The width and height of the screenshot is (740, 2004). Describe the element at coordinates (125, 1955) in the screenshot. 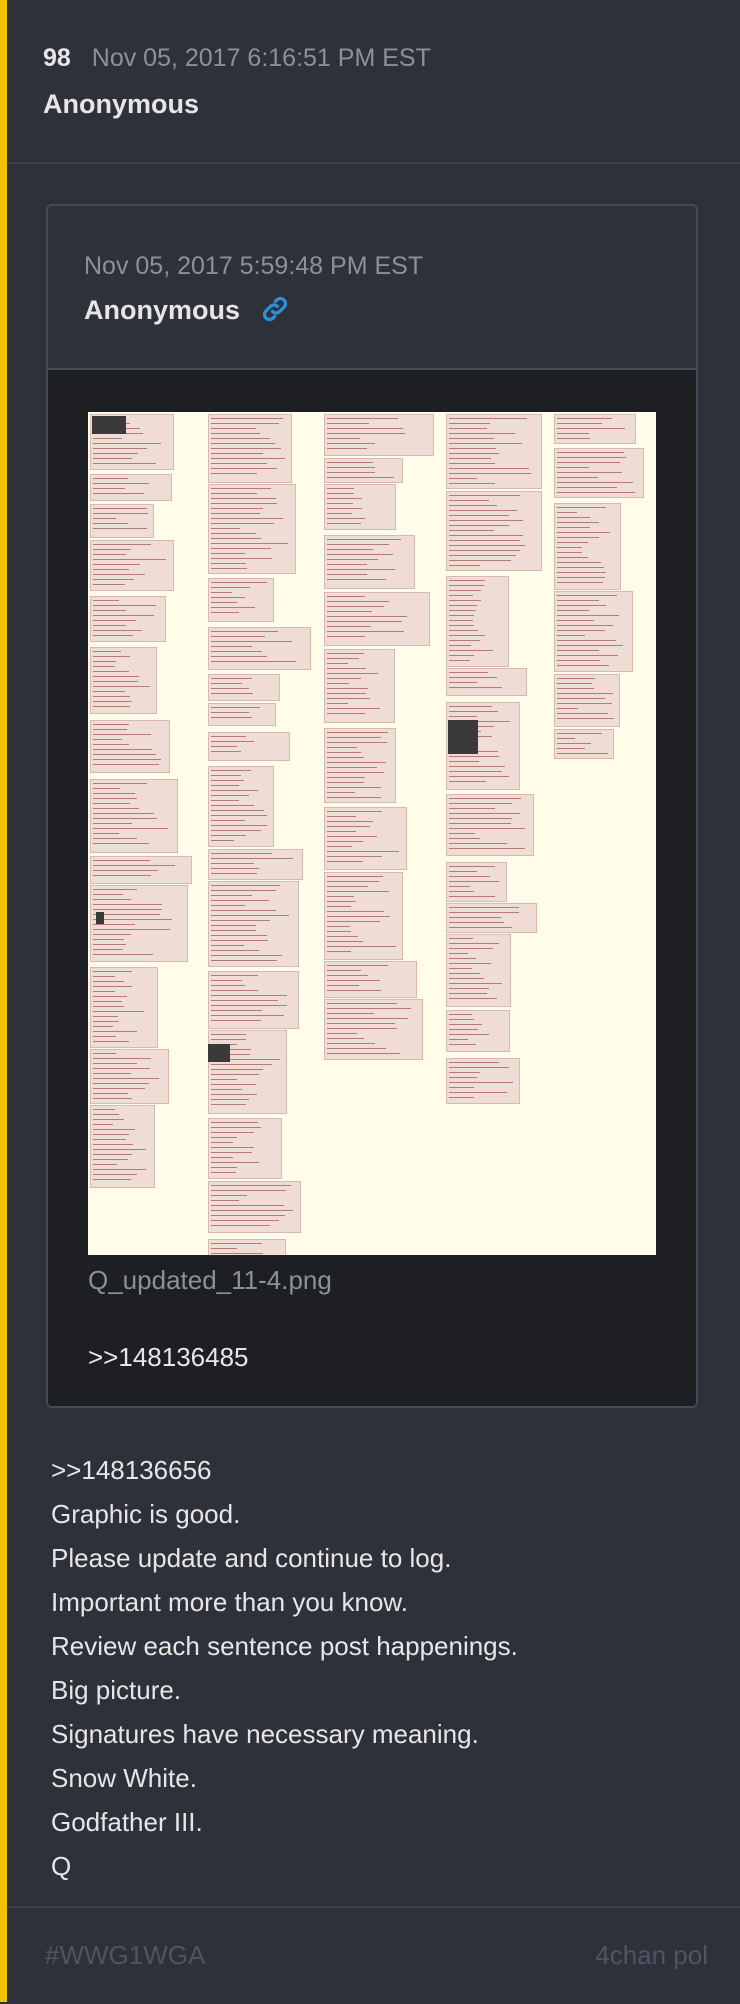

I see `footer-tag: #WWG1WGA` at that location.